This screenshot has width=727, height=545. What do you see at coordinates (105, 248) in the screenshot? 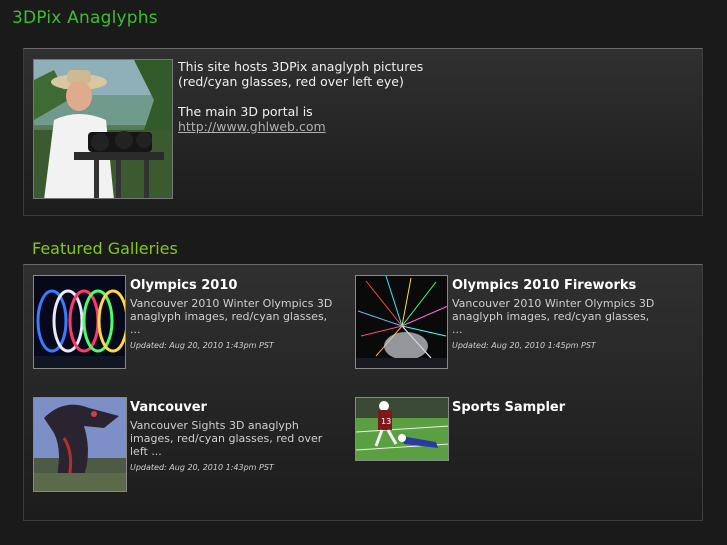
I see `featured-galleries-heading: Featured Galleries` at bounding box center [105, 248].